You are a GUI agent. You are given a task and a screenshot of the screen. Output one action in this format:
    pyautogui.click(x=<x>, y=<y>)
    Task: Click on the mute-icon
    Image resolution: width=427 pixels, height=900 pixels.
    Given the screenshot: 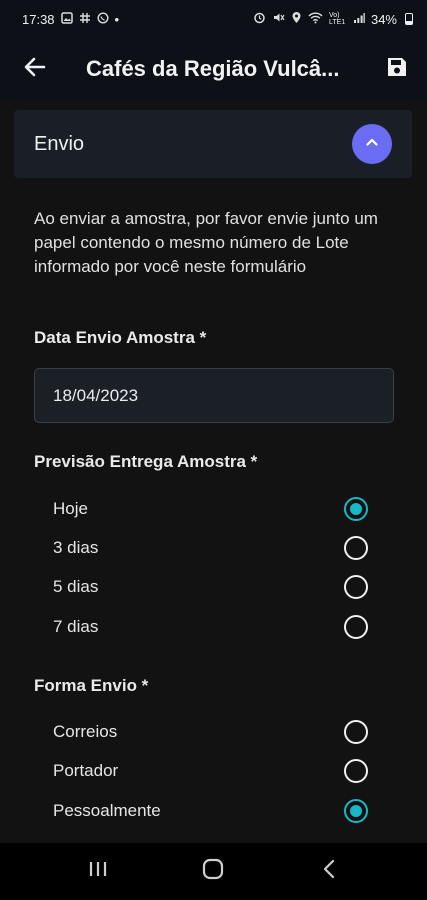 What is the action you would take?
    pyautogui.click(x=278, y=19)
    